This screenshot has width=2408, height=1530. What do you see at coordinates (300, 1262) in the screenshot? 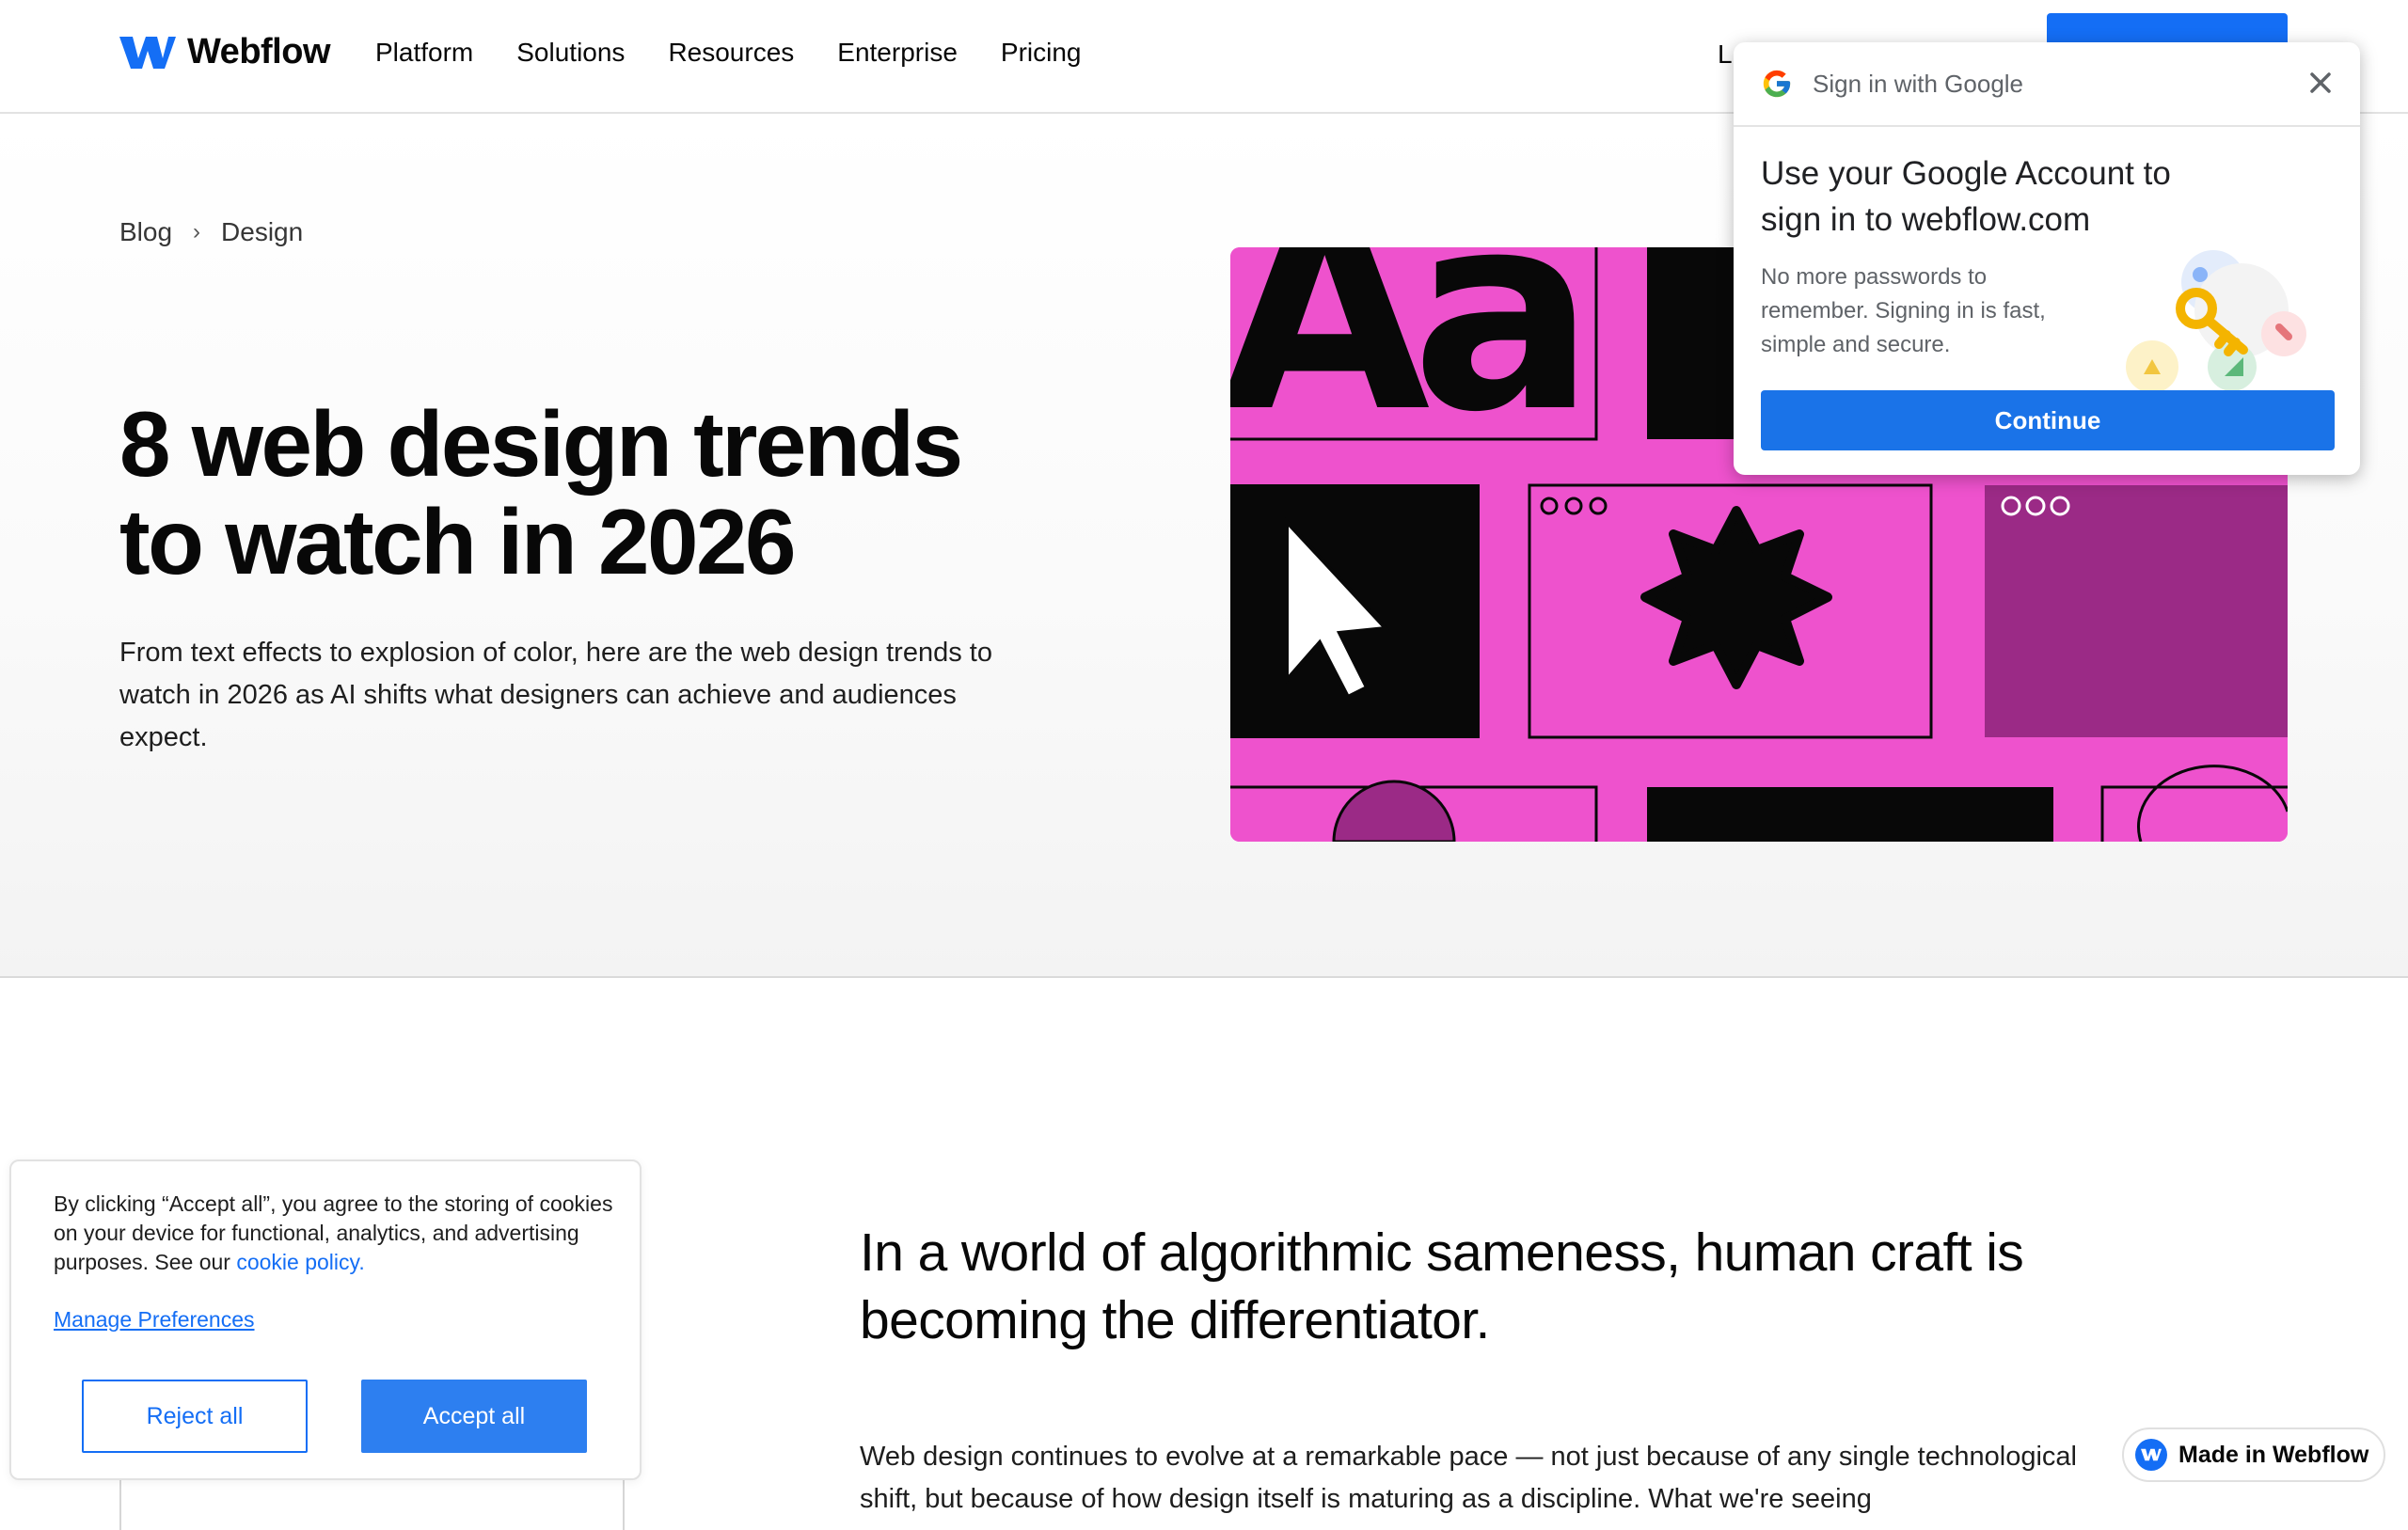
I see `cookie-policy-link: cookie policy.` at bounding box center [300, 1262].